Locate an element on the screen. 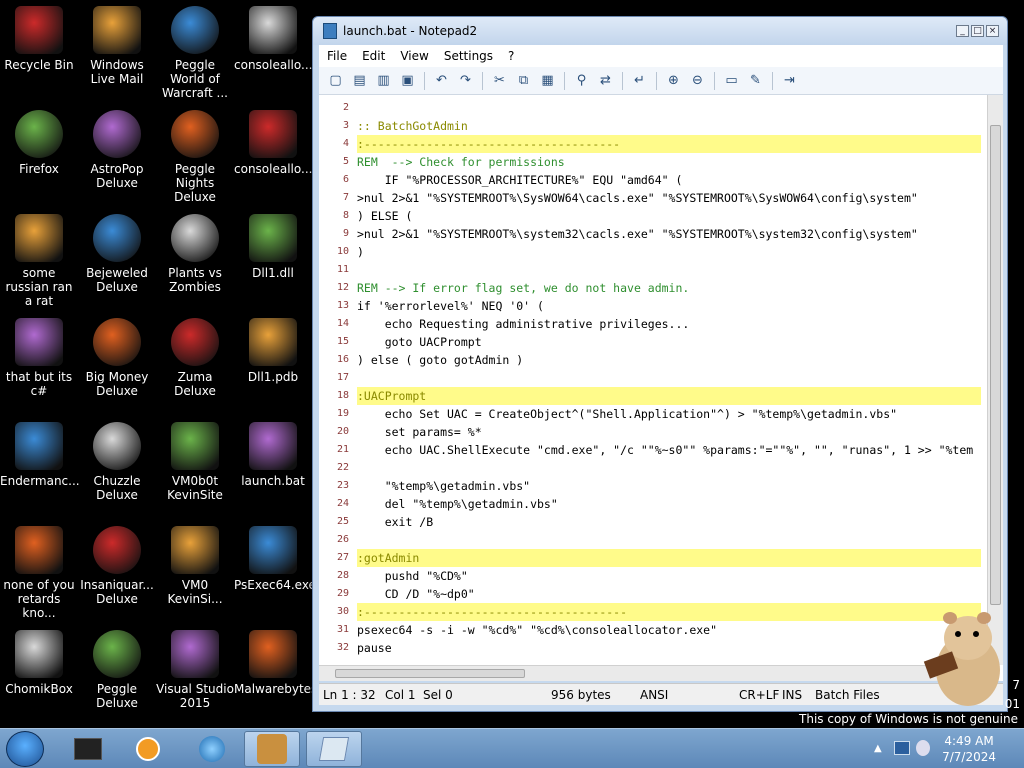 This screenshot has width=1024, height=768. taskbar-chomikbox is located at coordinates (272, 749).